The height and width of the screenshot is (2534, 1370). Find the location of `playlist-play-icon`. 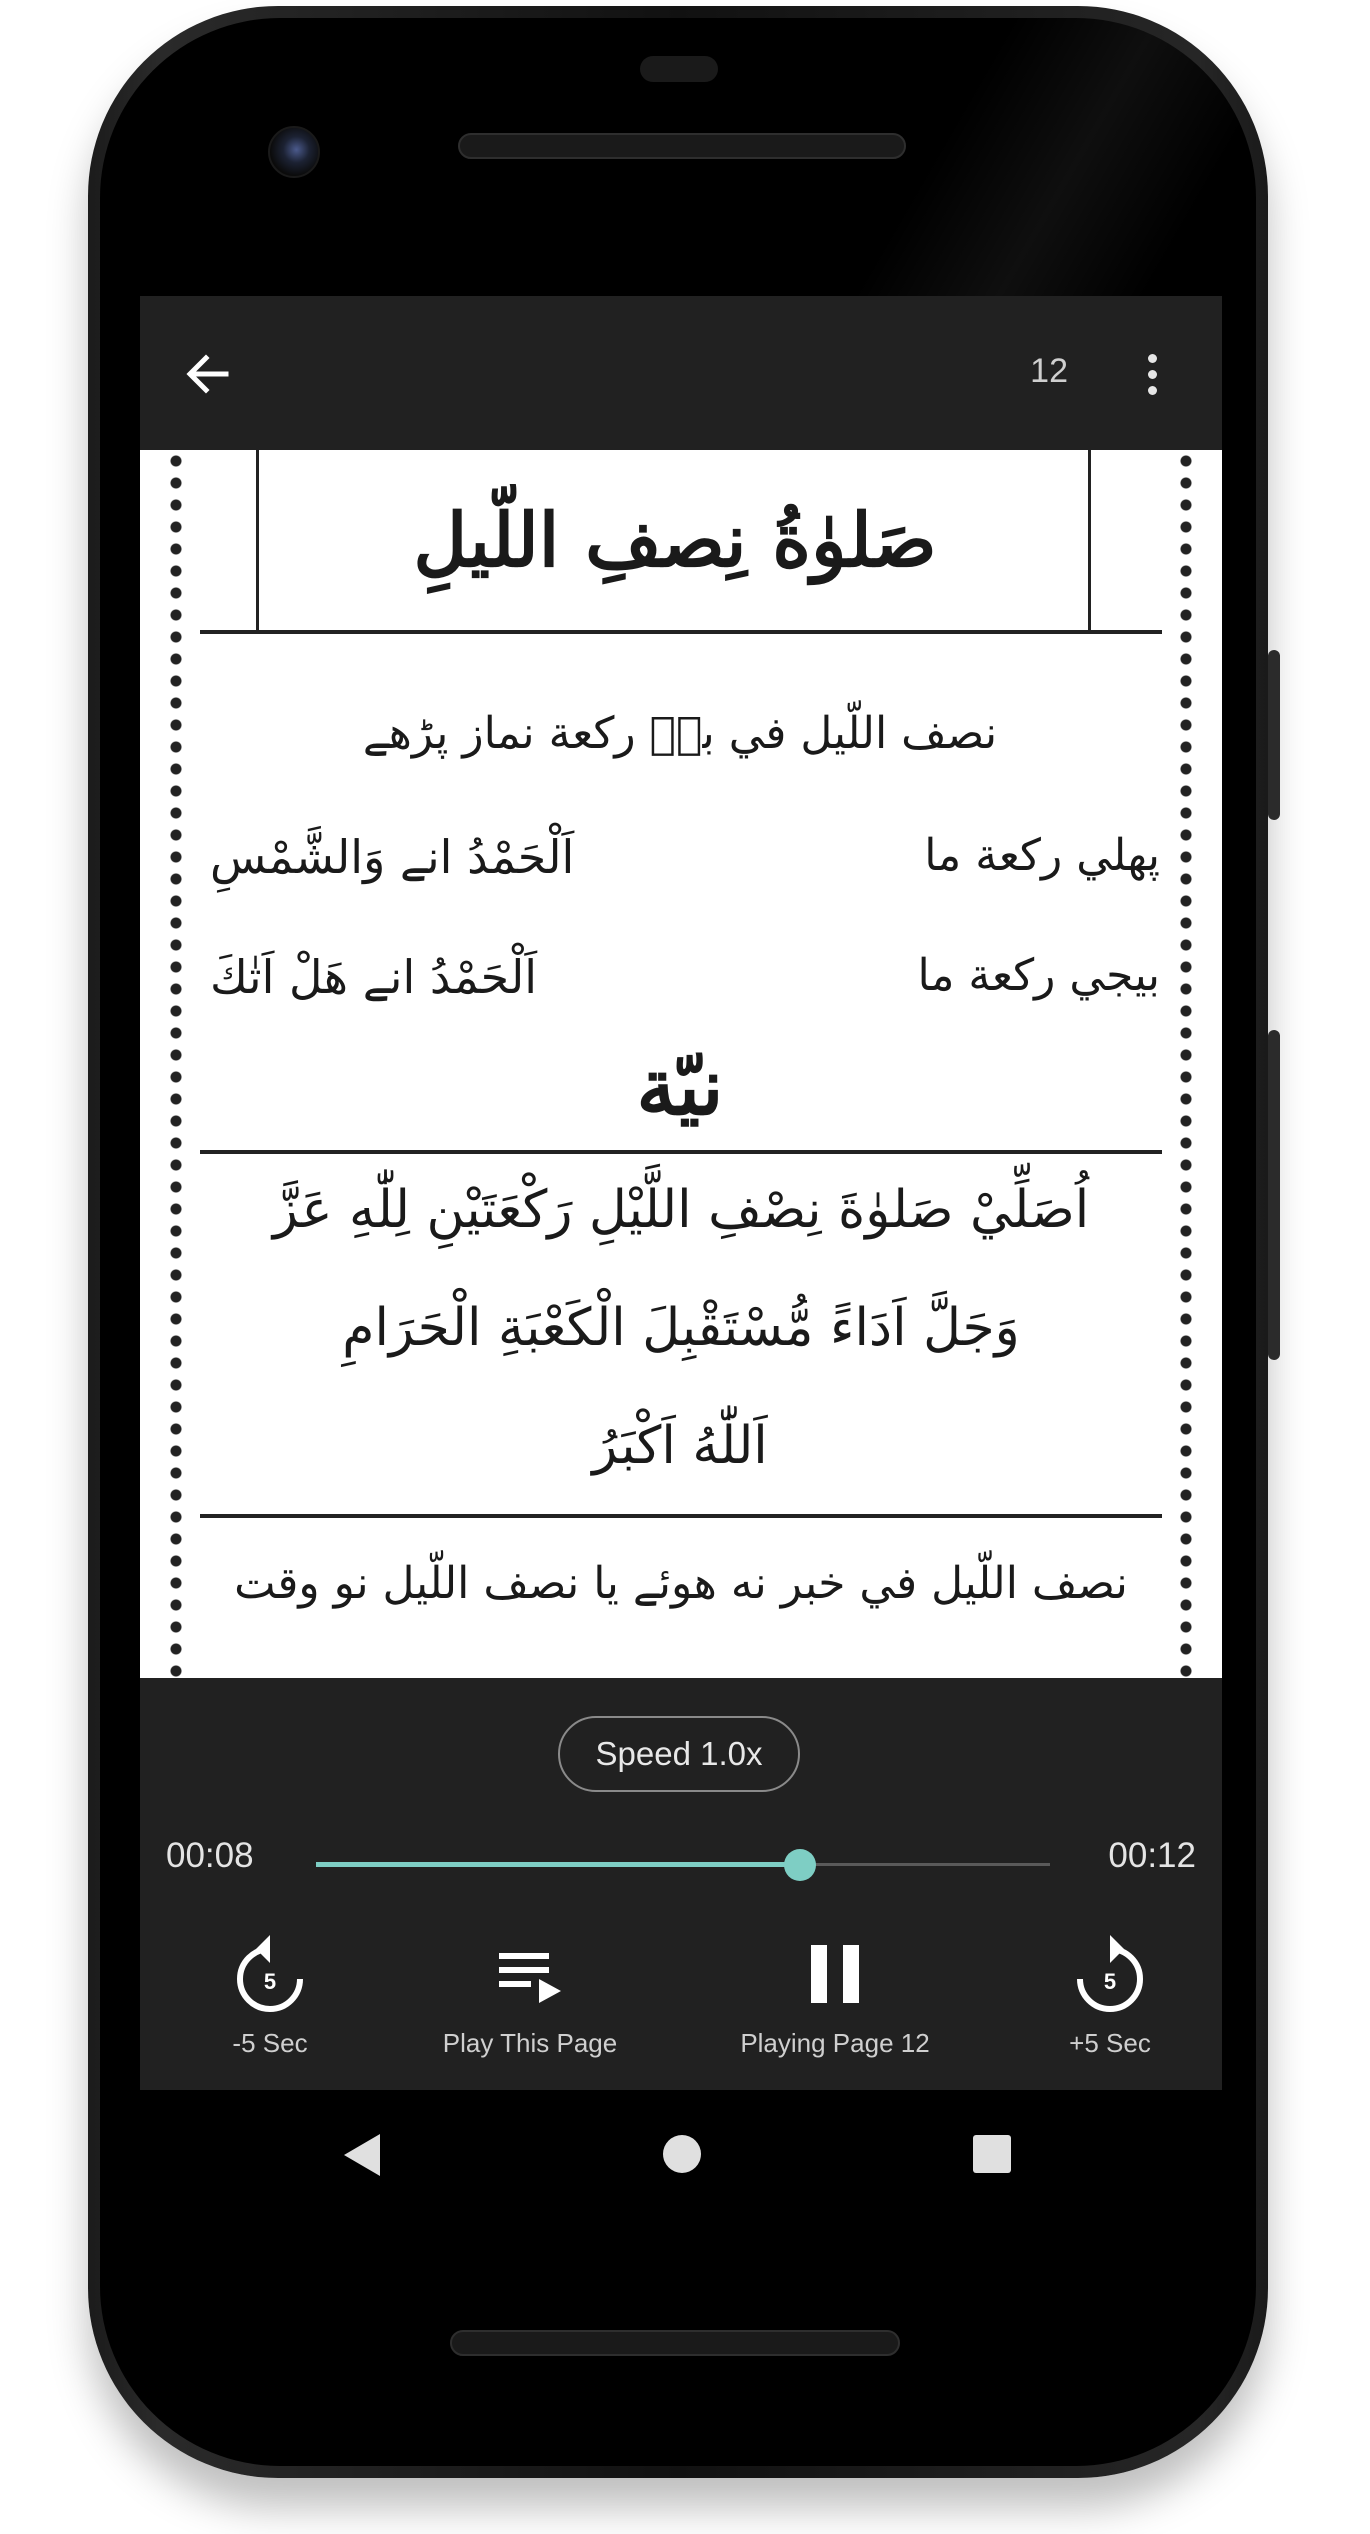

playlist-play-icon is located at coordinates (530, 1978).